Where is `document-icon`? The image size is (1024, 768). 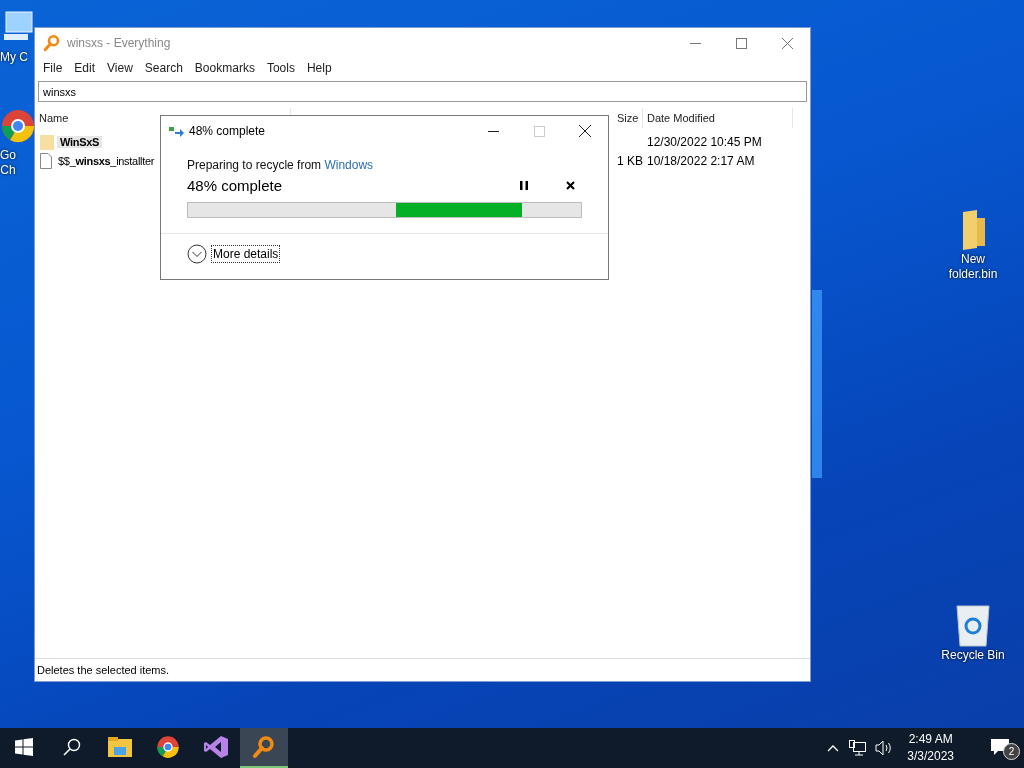
document-icon is located at coordinates (46, 160).